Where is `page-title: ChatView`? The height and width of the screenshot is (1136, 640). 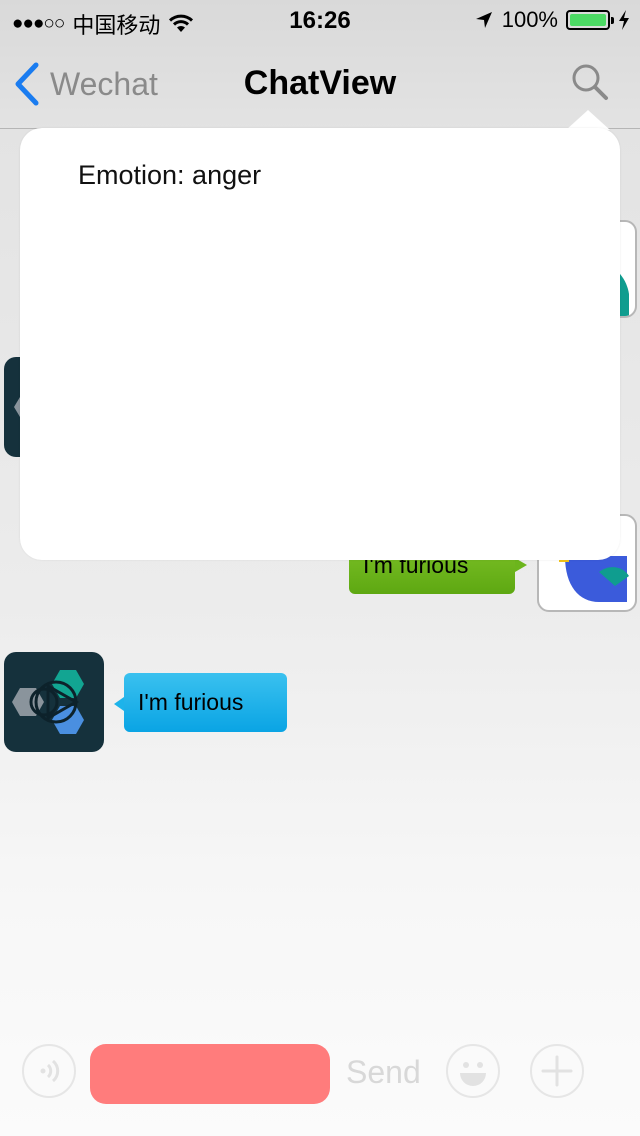 page-title: ChatView is located at coordinates (320, 83).